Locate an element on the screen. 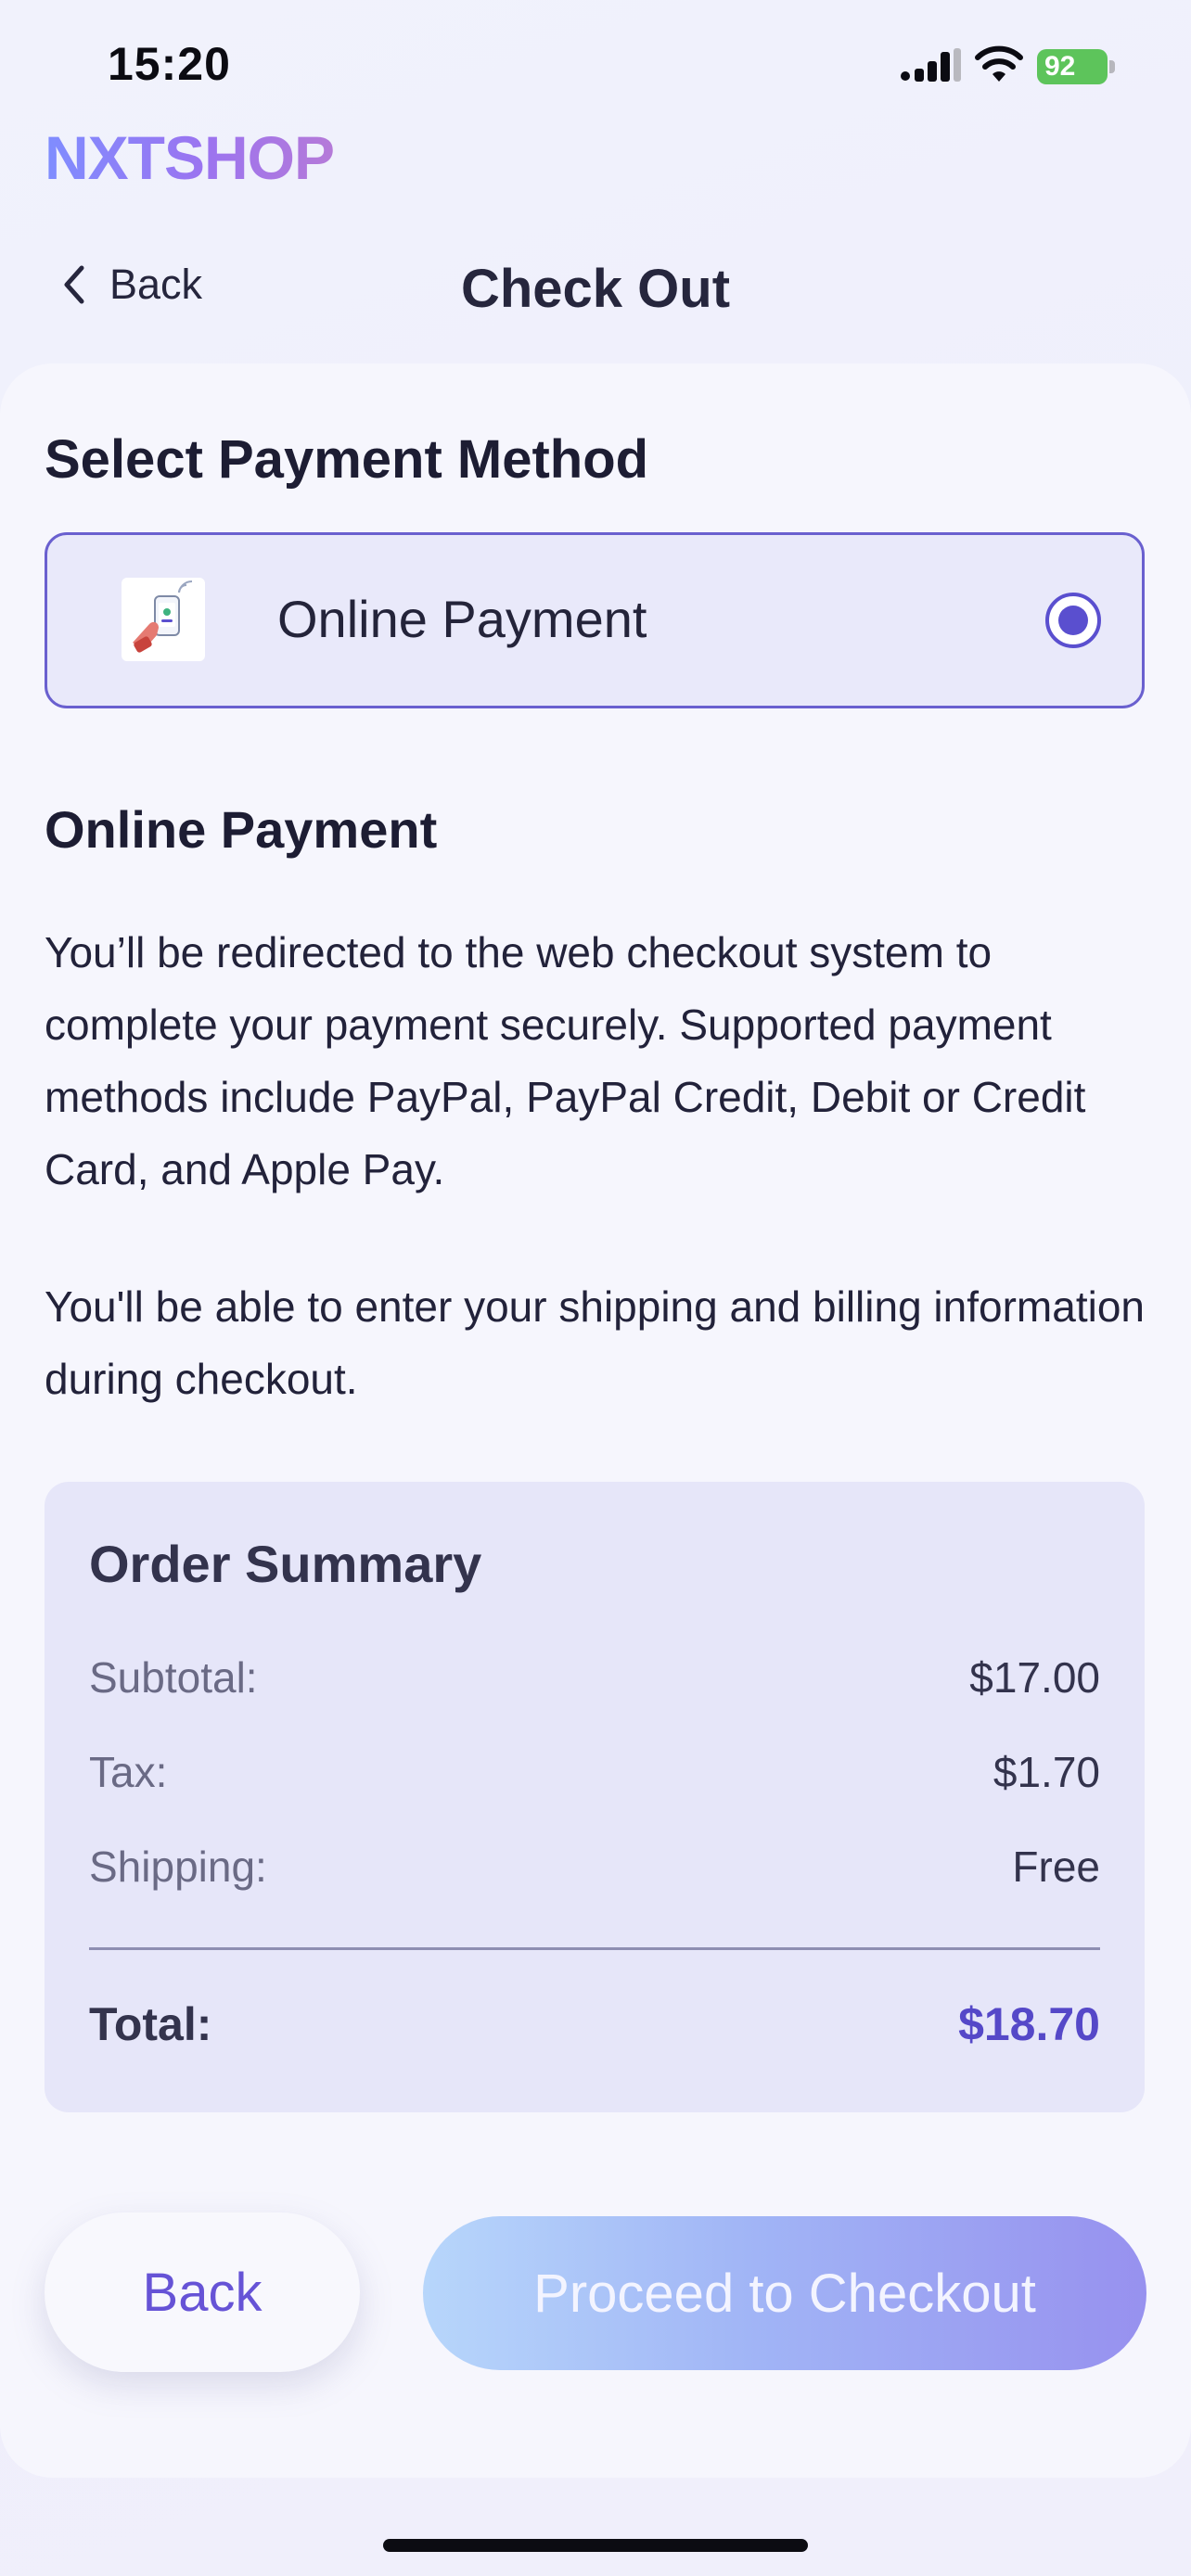 The height and width of the screenshot is (2576, 1191). summary-row-subtotal: Subtotal: $17.00 is located at coordinates (594, 1677).